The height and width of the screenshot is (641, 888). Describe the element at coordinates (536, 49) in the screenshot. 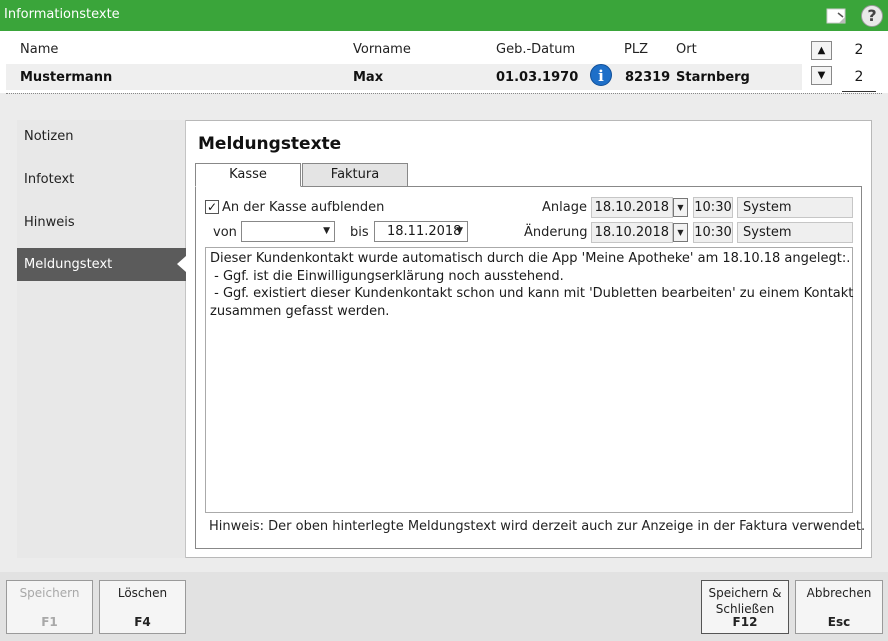

I see `header-label-geb: Geb.-Datum` at that location.